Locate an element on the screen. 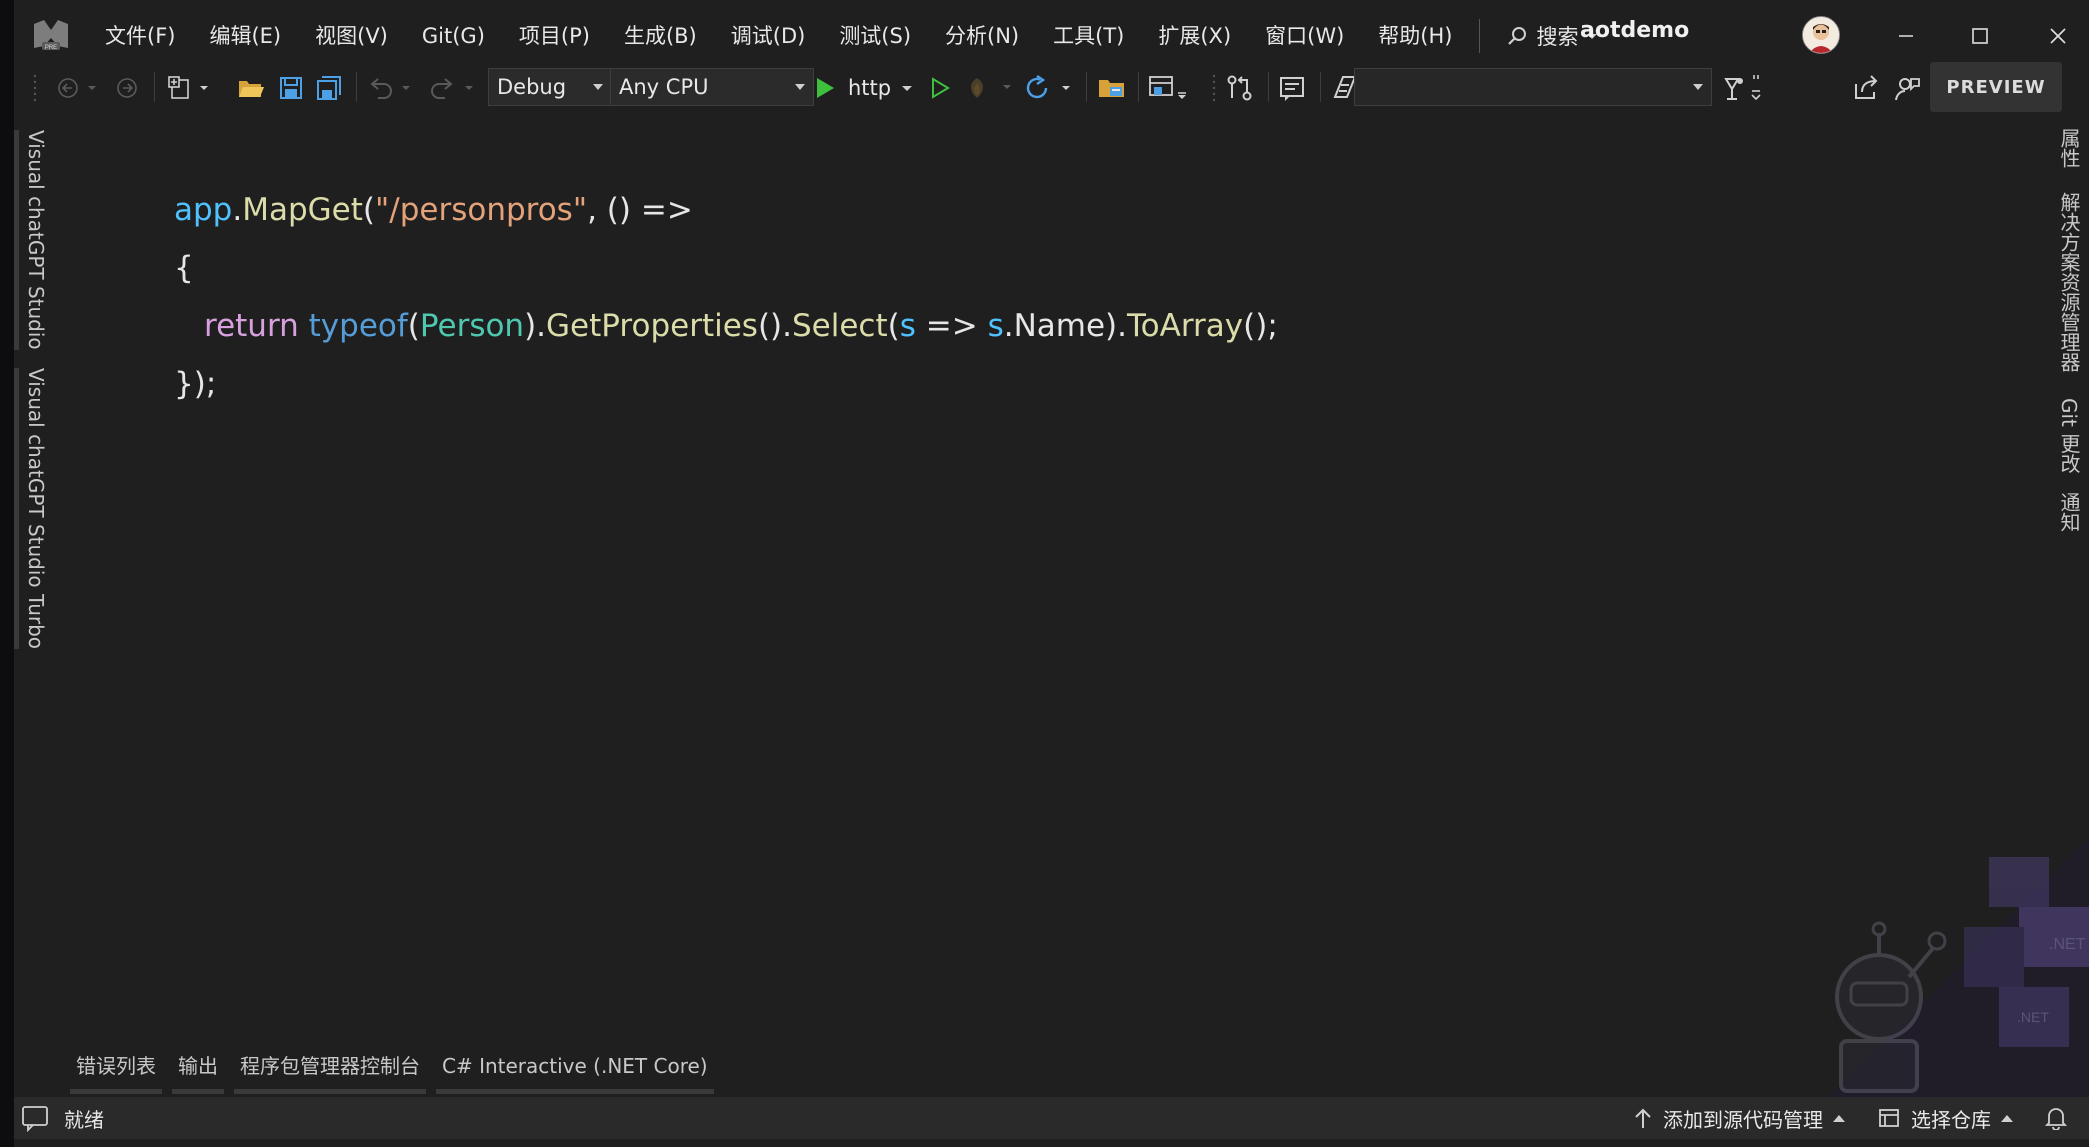 The height and width of the screenshot is (1147, 2089). status-right: 添加到源代码管理 选择仓库 is located at coordinates (1853, 1118).